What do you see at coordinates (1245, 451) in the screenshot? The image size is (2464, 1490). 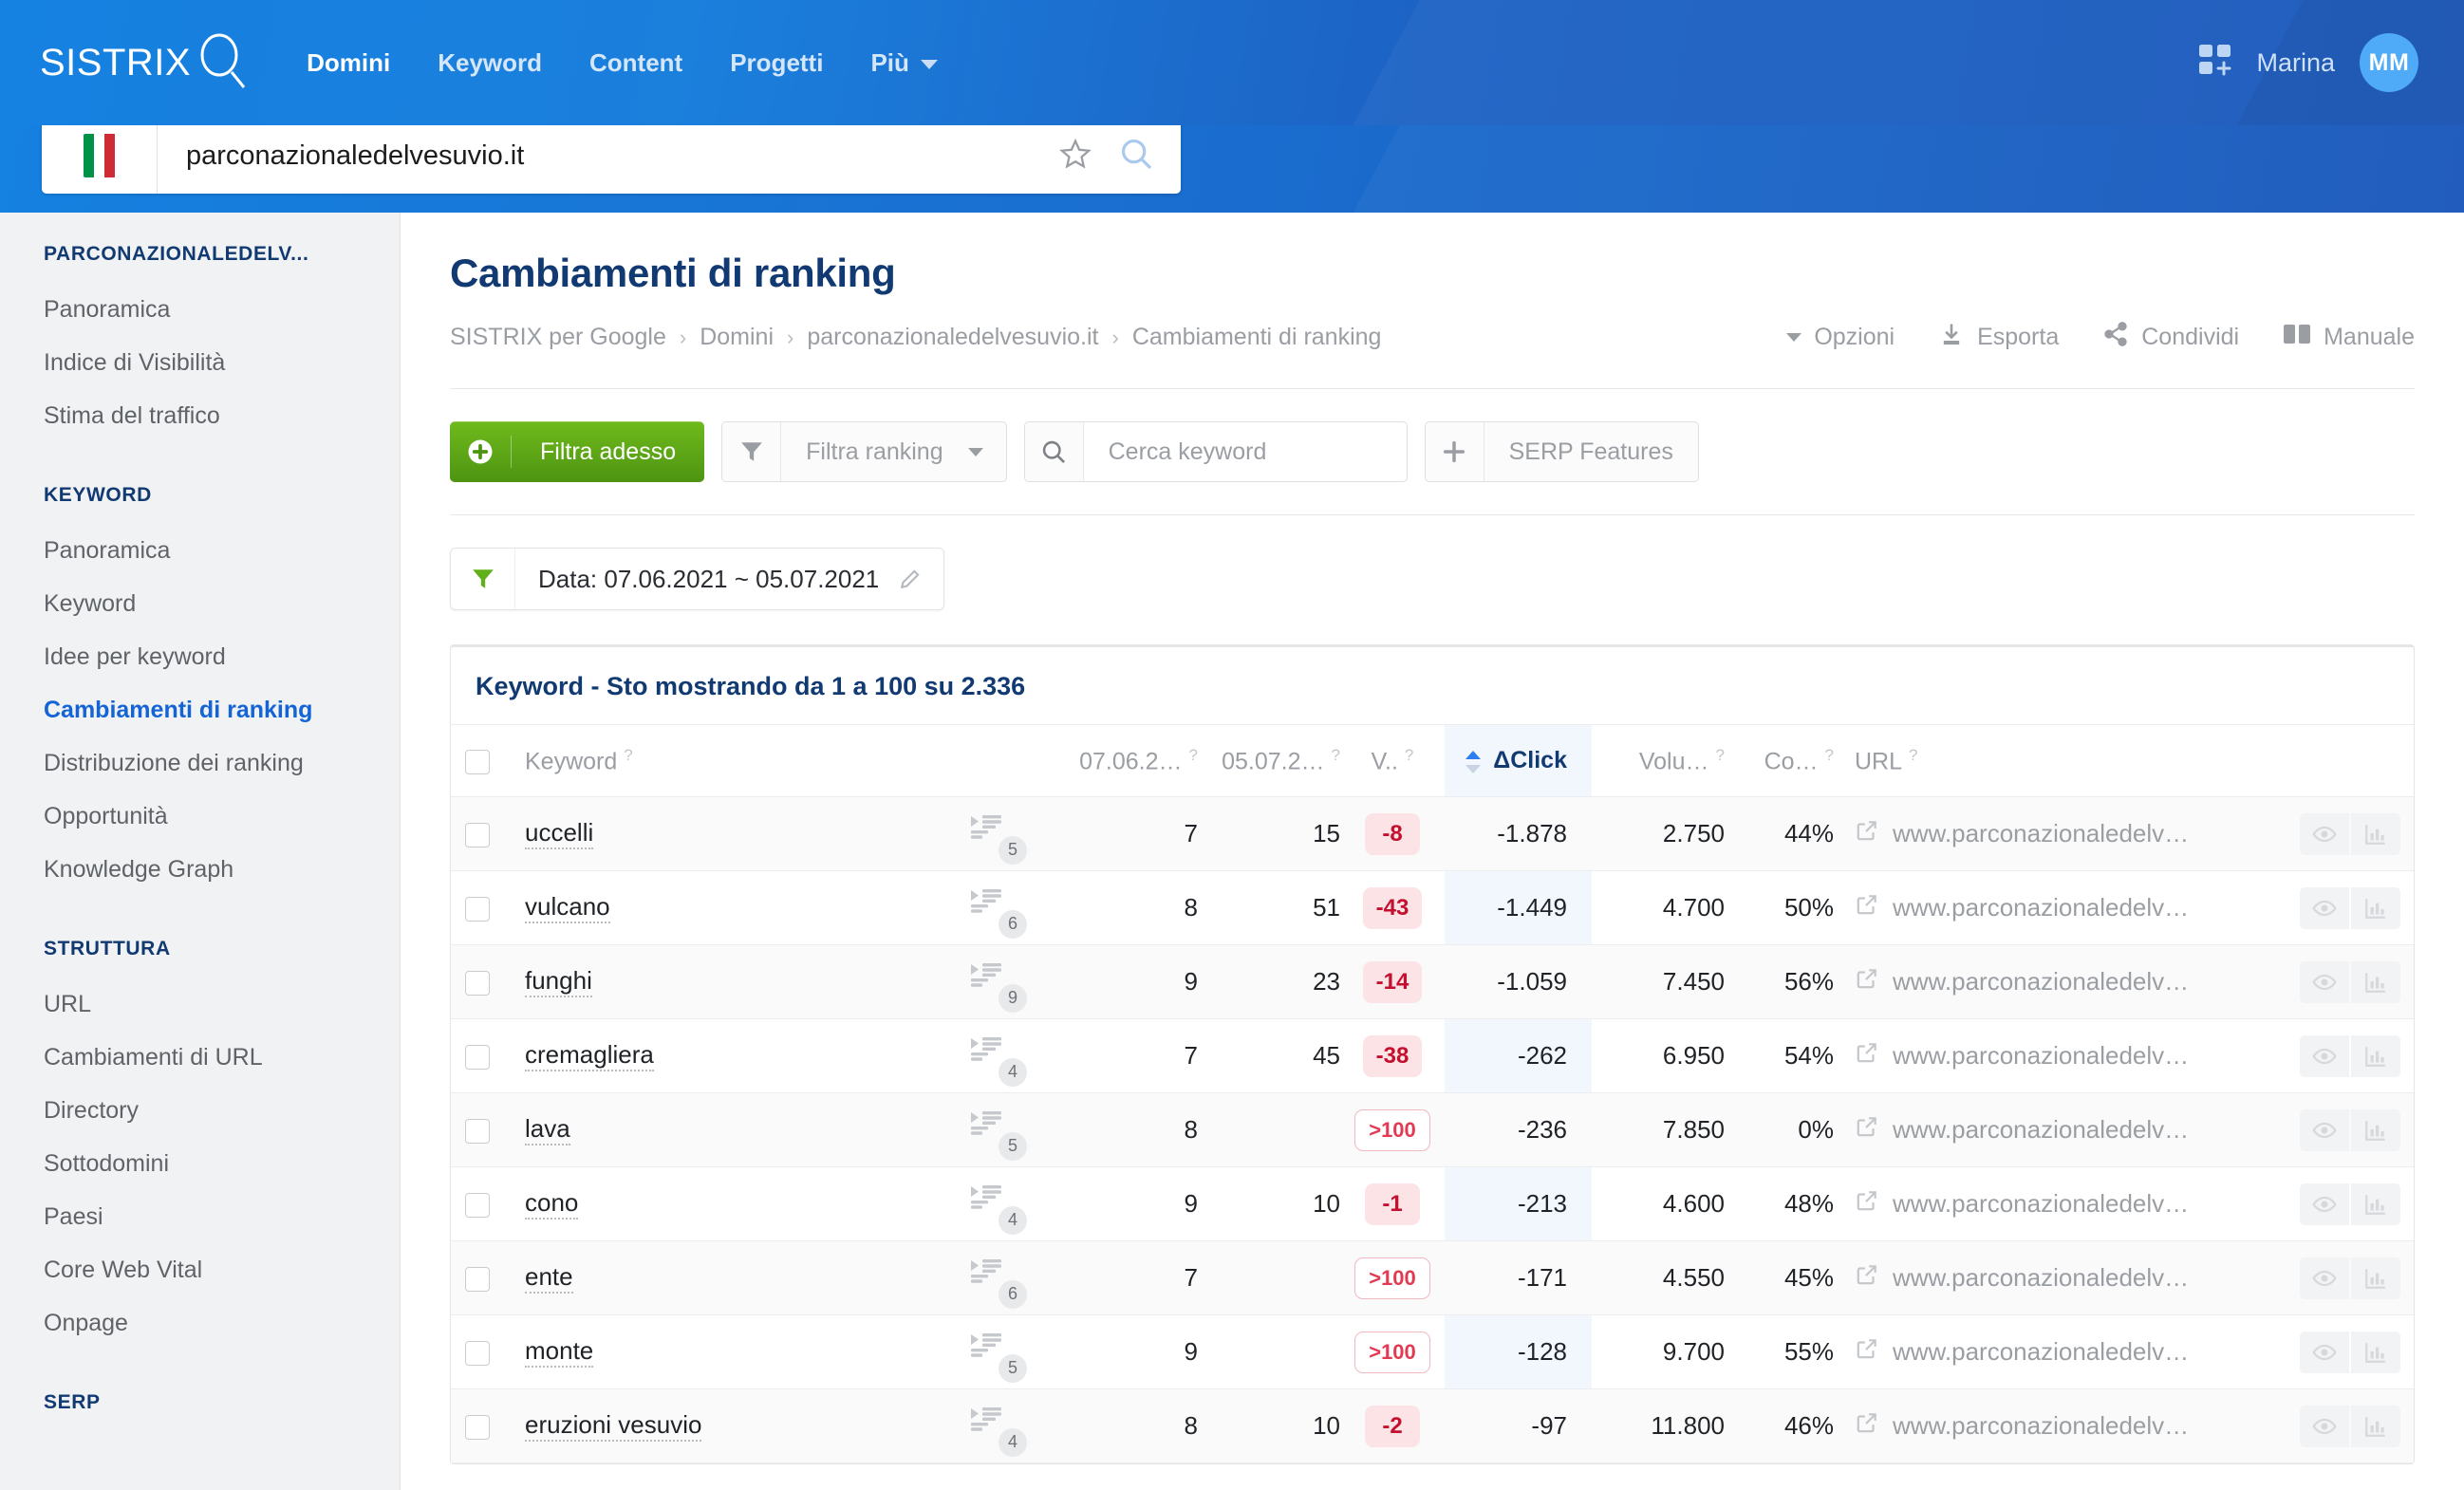 I see `cerca-keyword-placeholder: Cerca keyword` at bounding box center [1245, 451].